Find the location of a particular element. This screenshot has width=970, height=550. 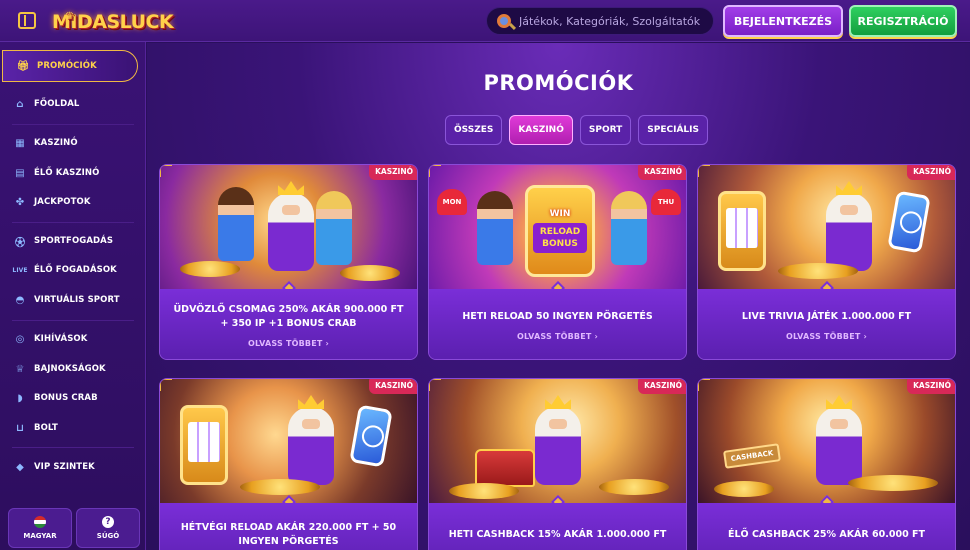

sidebar-item-promotions: 🎁︎ PROMÓCIÓK is located at coordinates (70, 66).